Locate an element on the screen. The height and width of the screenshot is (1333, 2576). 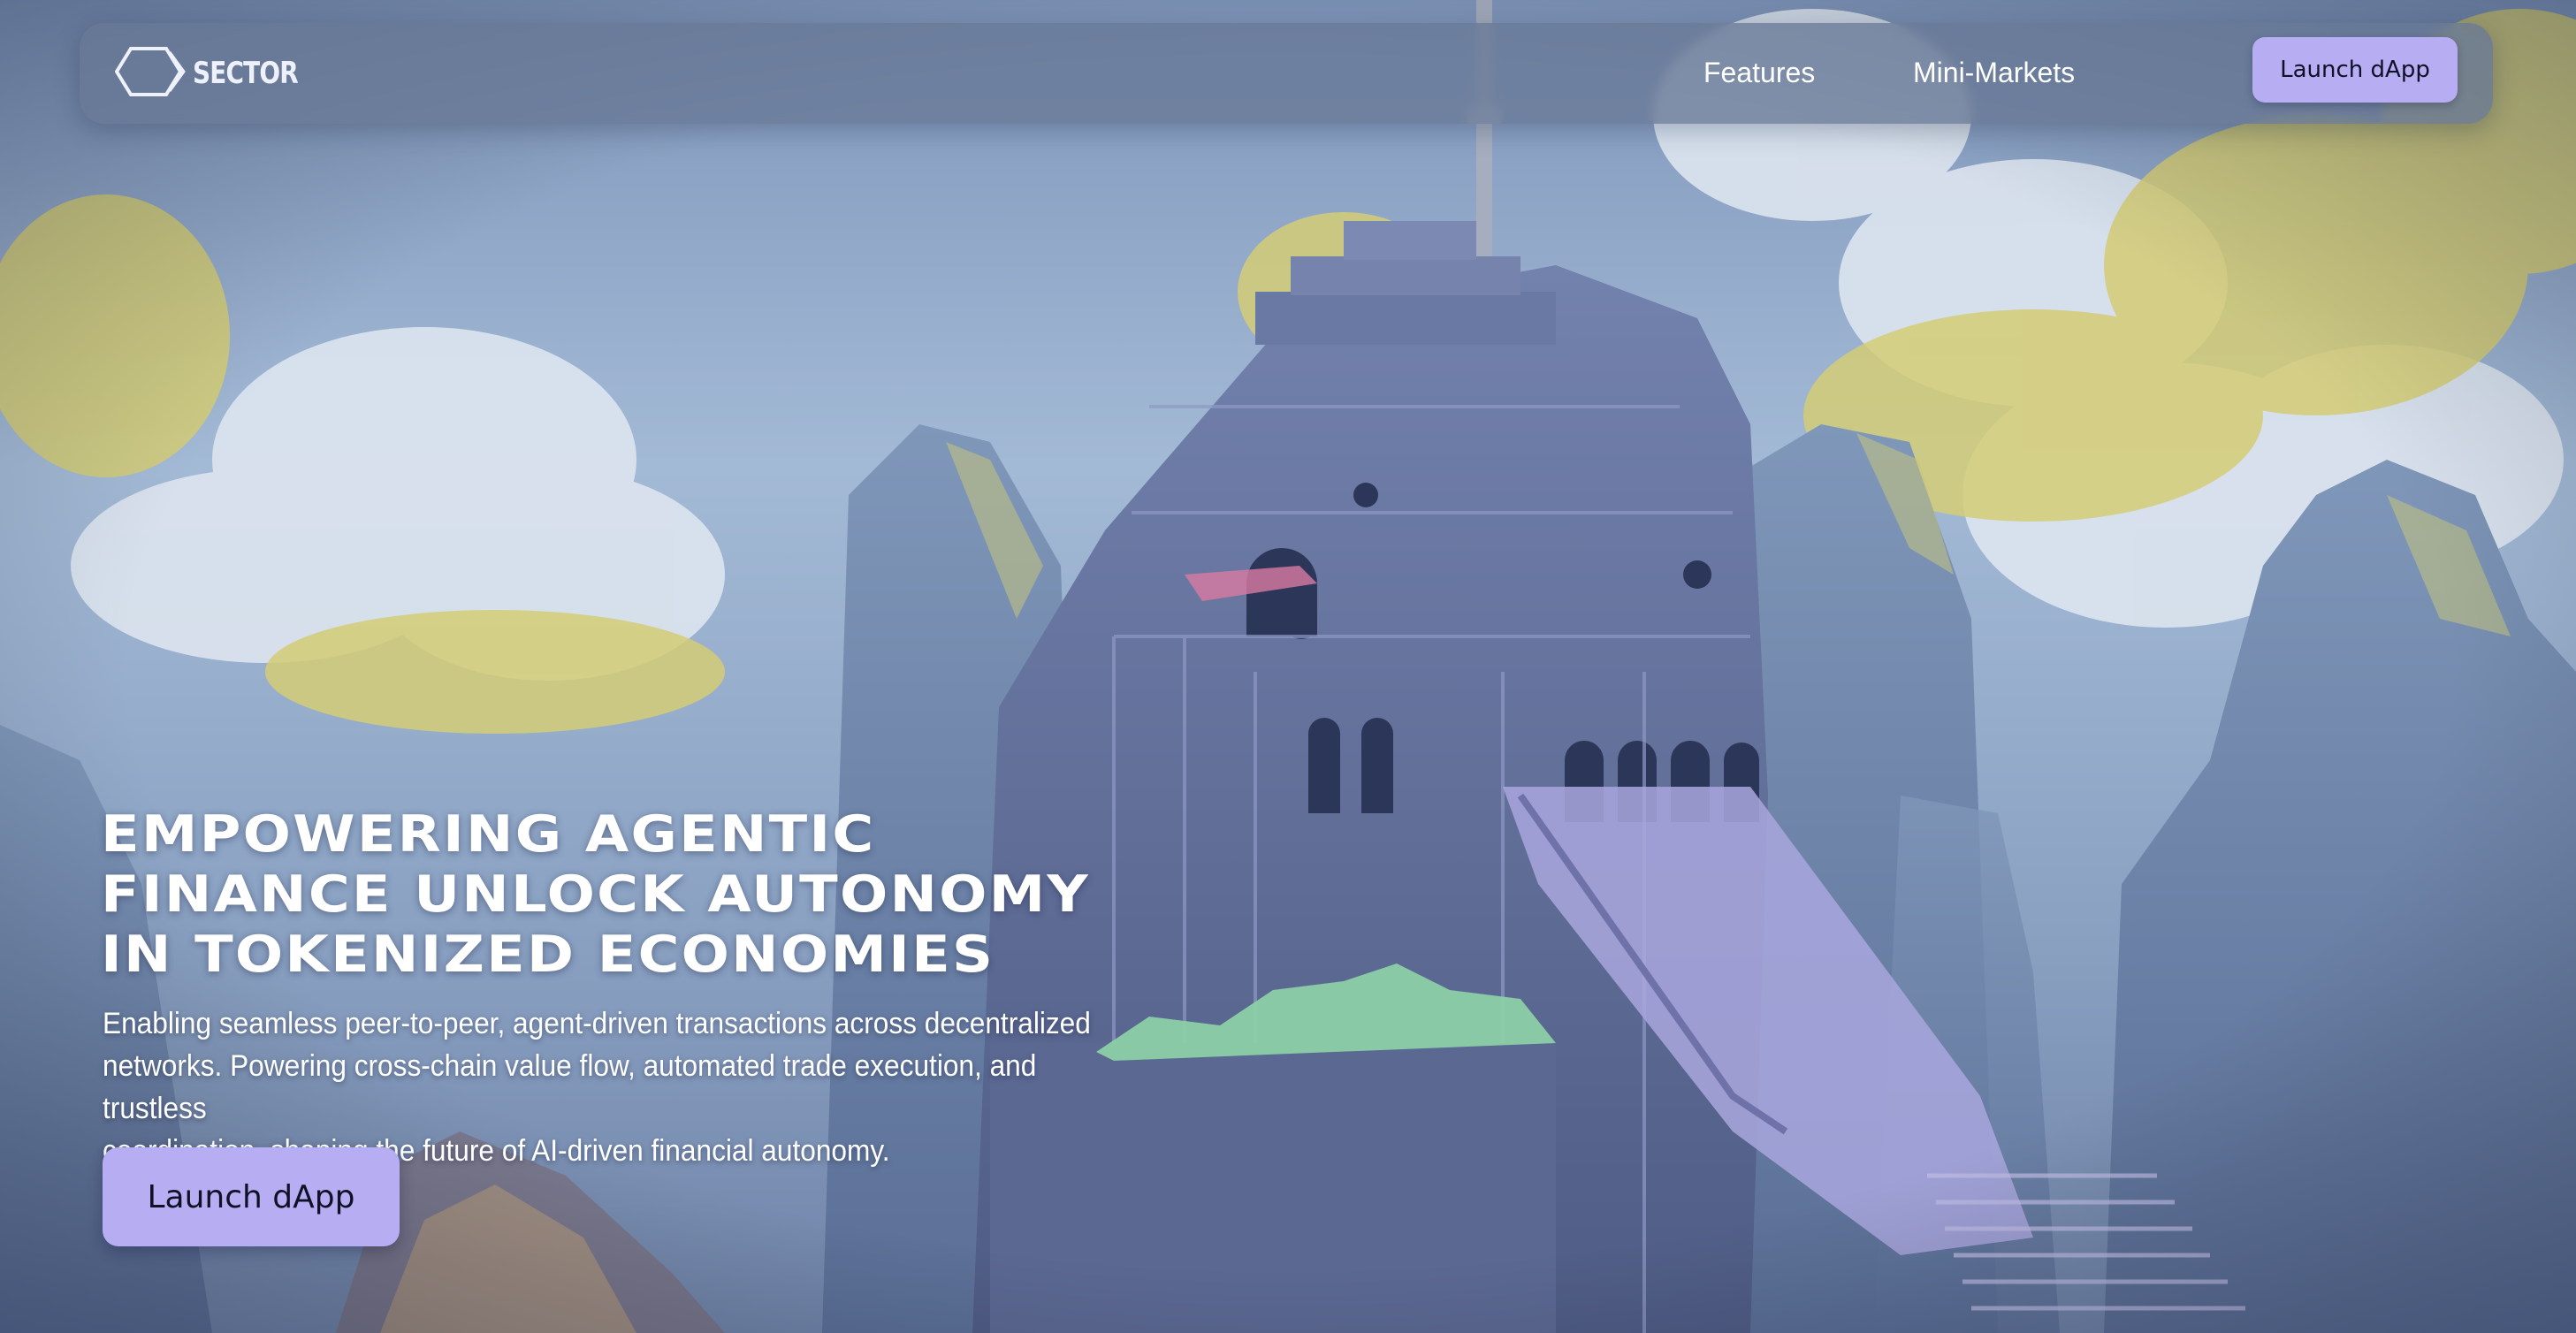
hero-title-line: FINANCE UNLOCK AUTONOMY is located at coordinates (595, 895).